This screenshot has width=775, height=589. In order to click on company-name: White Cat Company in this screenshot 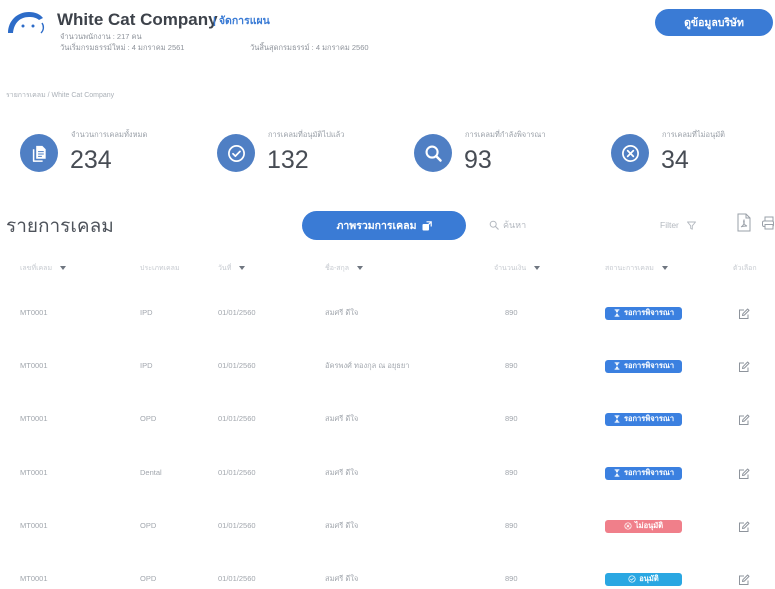, I will do `click(137, 19)`.